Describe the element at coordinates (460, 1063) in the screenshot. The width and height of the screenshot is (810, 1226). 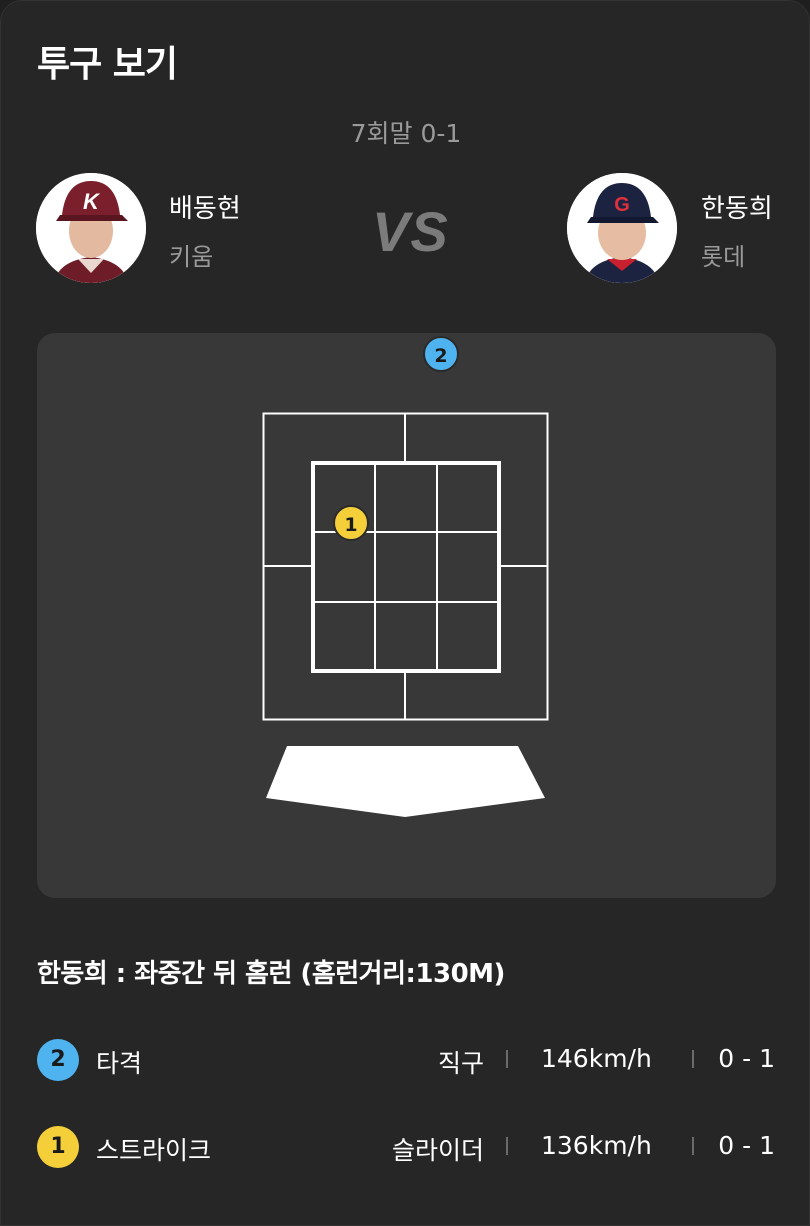
I see `pitch-type: 직구` at that location.